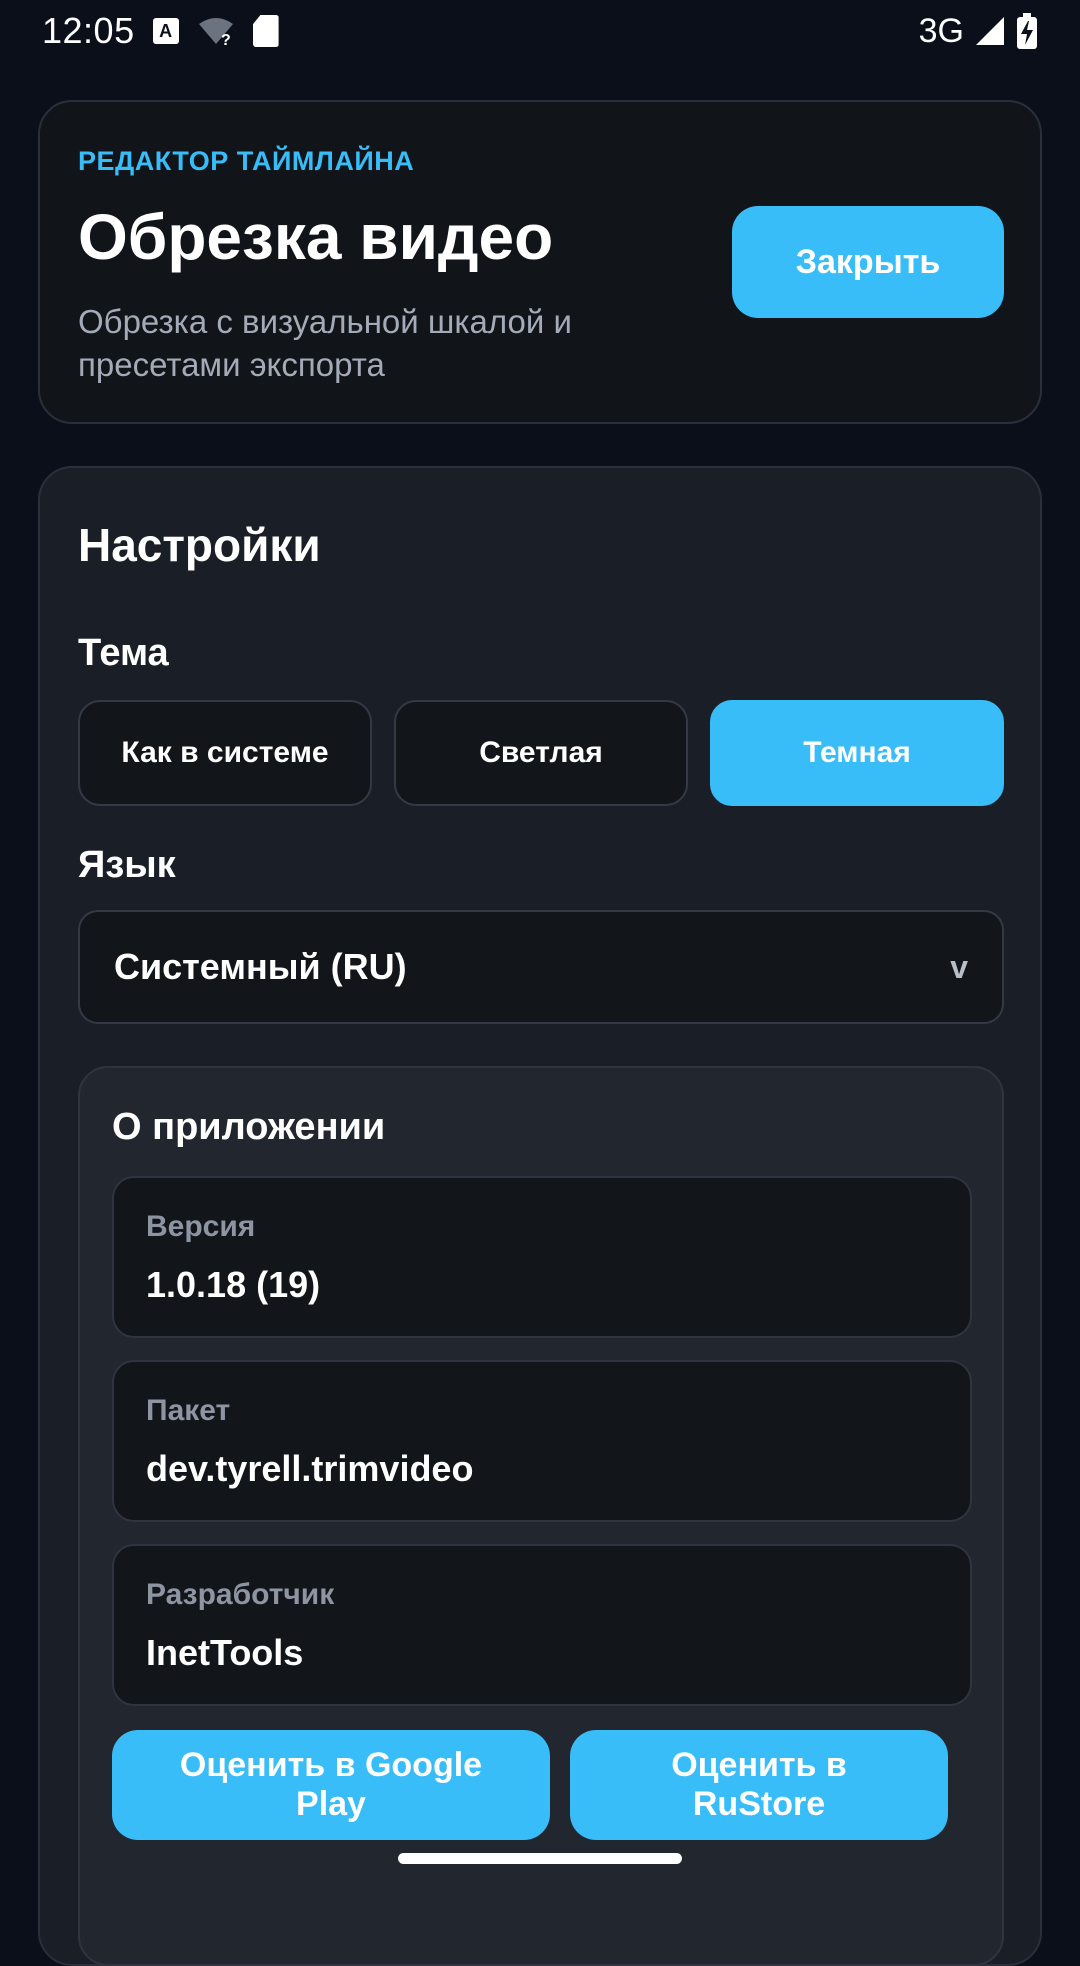 The image size is (1080, 1966). Describe the element at coordinates (201, 1226) in the screenshot. I see `info-label: Версия` at that location.